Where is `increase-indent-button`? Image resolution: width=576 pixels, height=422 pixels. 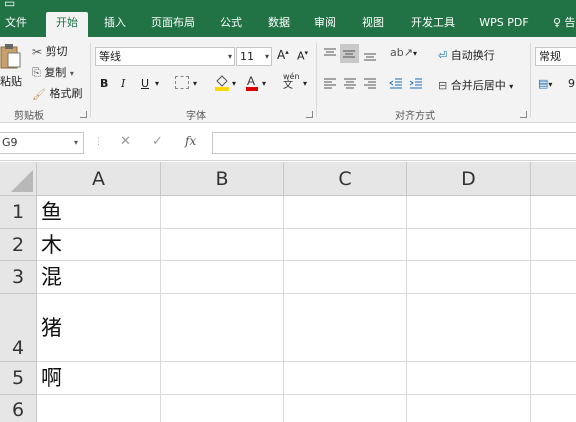
increase-indent-button is located at coordinates (416, 85).